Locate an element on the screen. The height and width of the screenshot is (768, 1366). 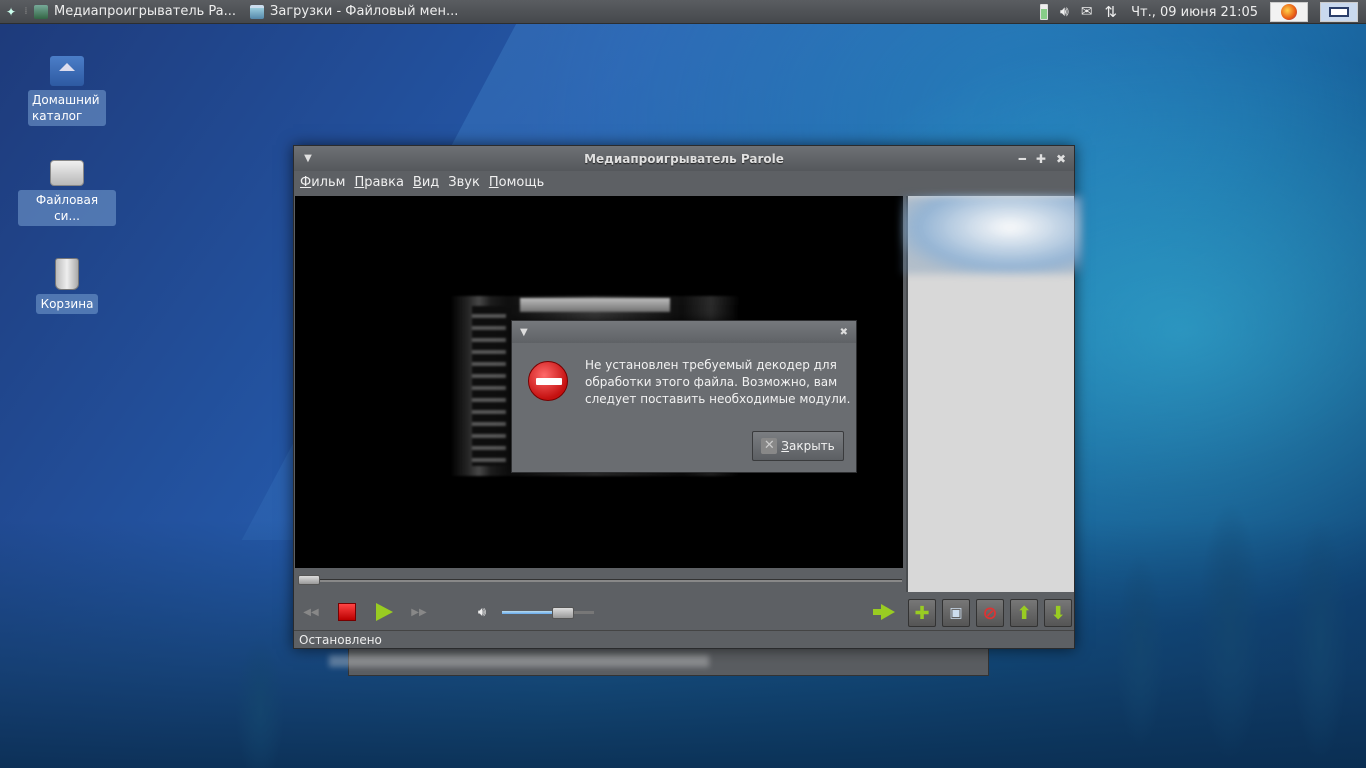
dialog-title-bar: ▼ ✖ is located at coordinates (684, 332).